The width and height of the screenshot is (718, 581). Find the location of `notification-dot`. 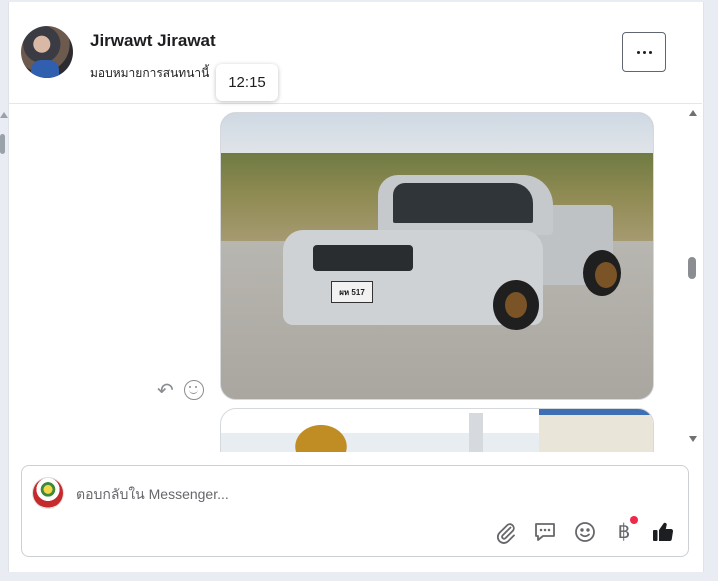

notification-dot is located at coordinates (634, 520).